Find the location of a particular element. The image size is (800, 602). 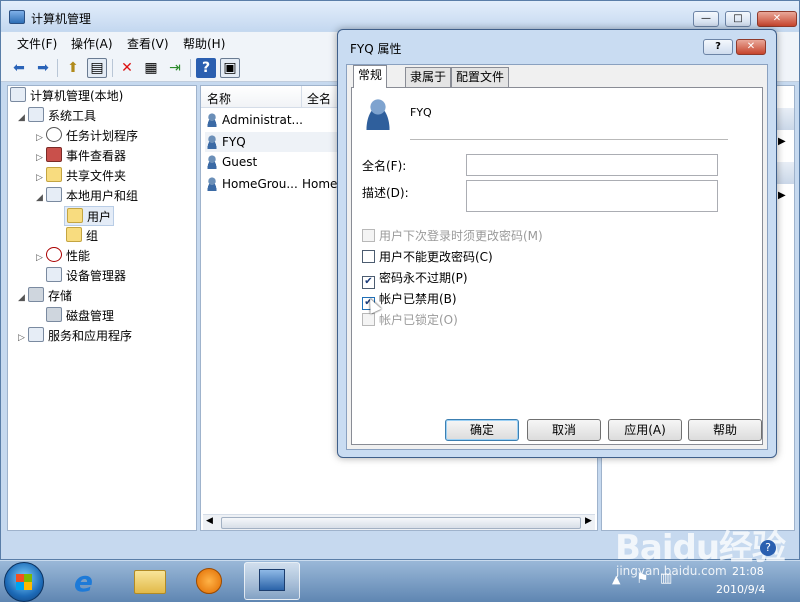

tree-item-system-tools: ◢ 系统工具 is located at coordinates (57, 116).